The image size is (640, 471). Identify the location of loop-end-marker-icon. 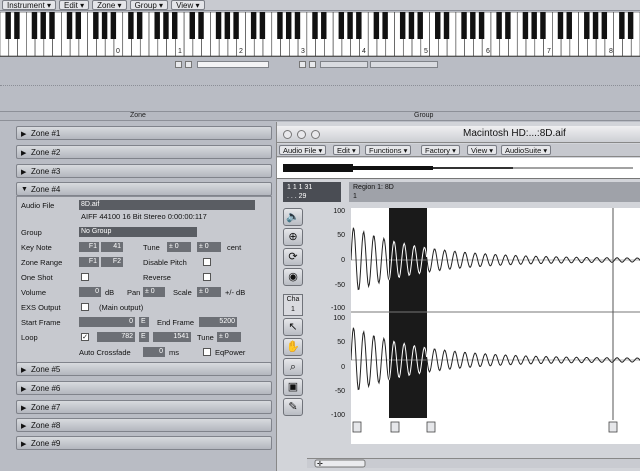
(431, 427).